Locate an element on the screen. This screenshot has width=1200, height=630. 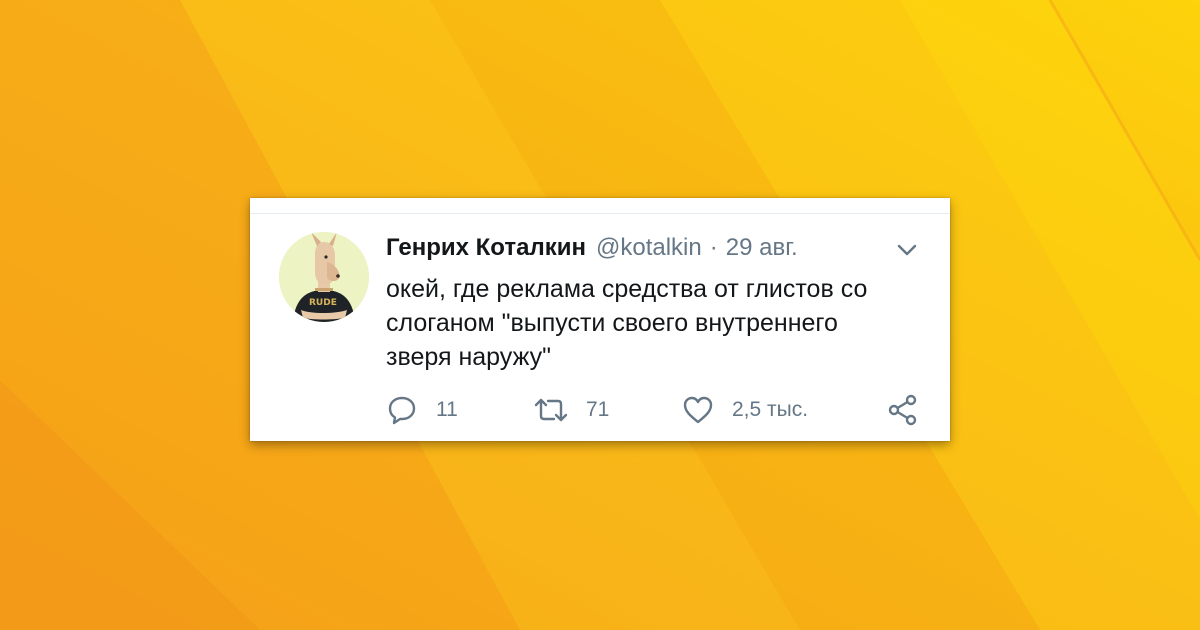
share-icon is located at coordinates (903, 410).